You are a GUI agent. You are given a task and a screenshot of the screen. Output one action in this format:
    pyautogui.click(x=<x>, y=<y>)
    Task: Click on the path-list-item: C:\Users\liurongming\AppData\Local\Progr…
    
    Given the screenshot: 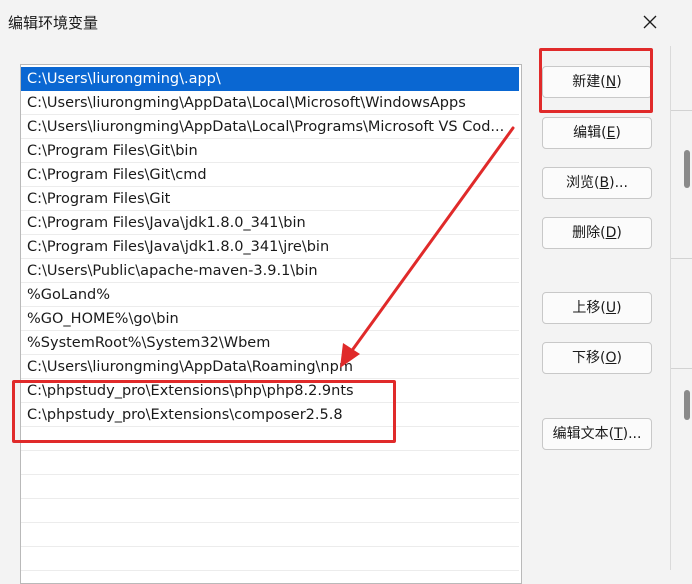 What is the action you would take?
    pyautogui.click(x=270, y=127)
    